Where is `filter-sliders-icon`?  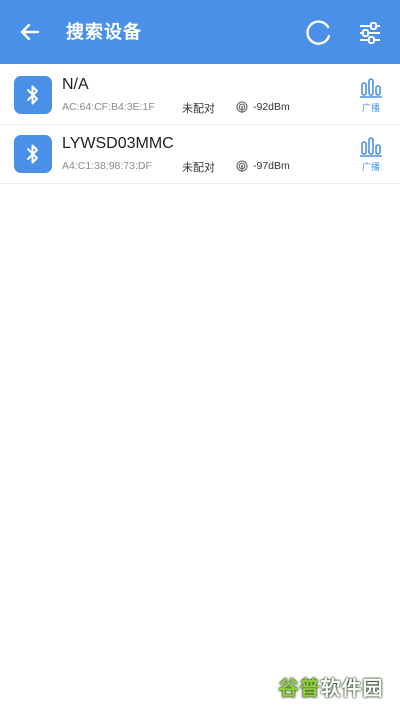
filter-sliders-icon is located at coordinates (370, 33).